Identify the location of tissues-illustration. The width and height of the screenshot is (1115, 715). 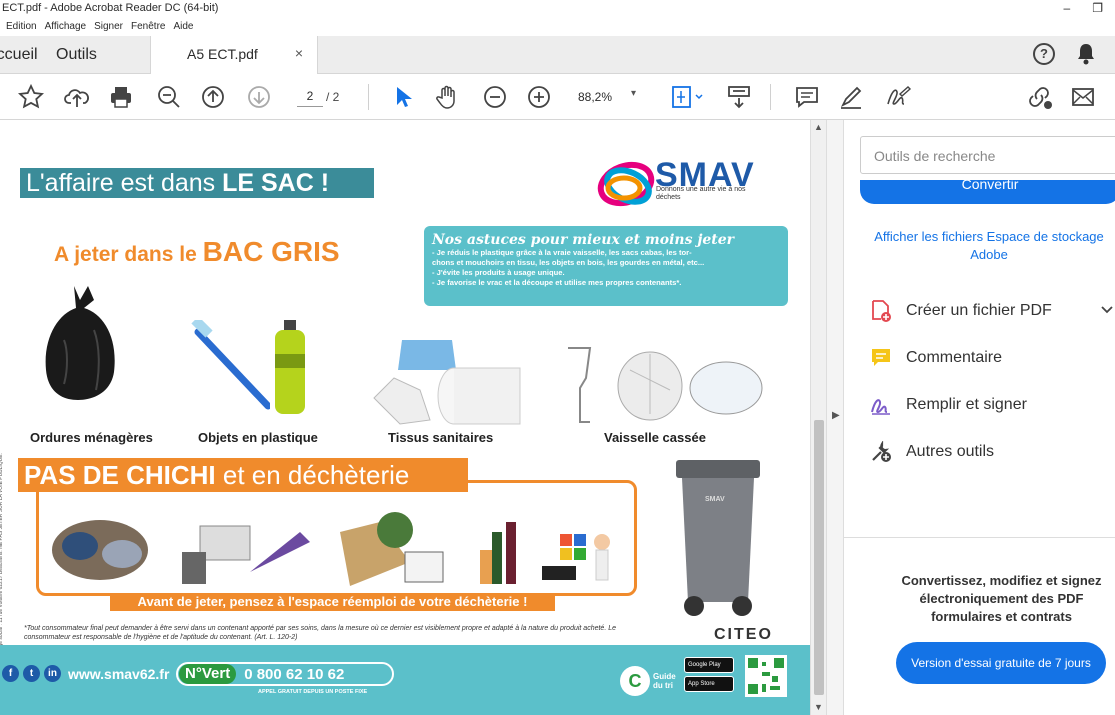
(447, 382).